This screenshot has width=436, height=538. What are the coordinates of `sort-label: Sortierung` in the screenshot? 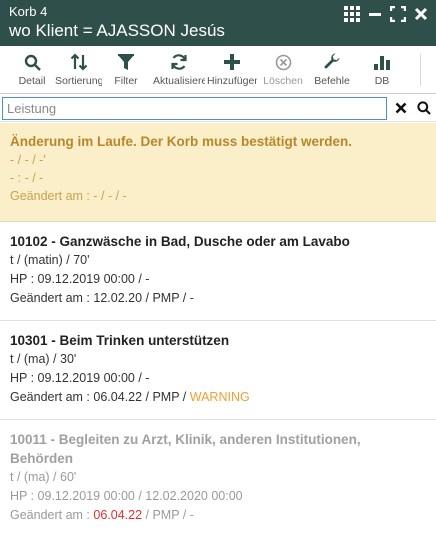 It's located at (78, 81).